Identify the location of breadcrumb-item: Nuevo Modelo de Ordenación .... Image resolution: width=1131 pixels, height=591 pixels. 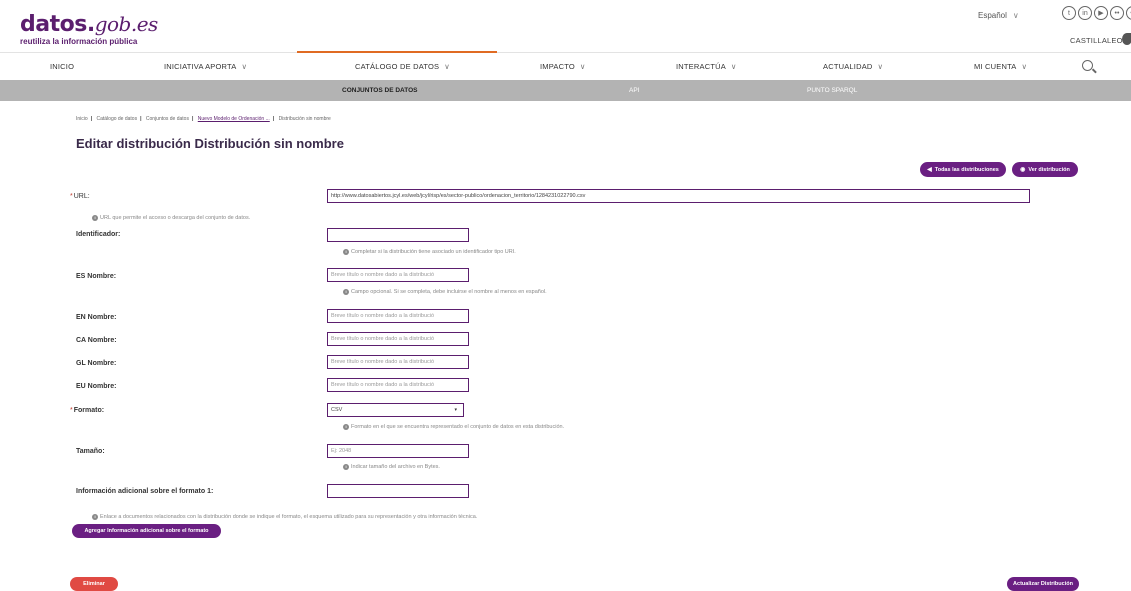
(234, 119).